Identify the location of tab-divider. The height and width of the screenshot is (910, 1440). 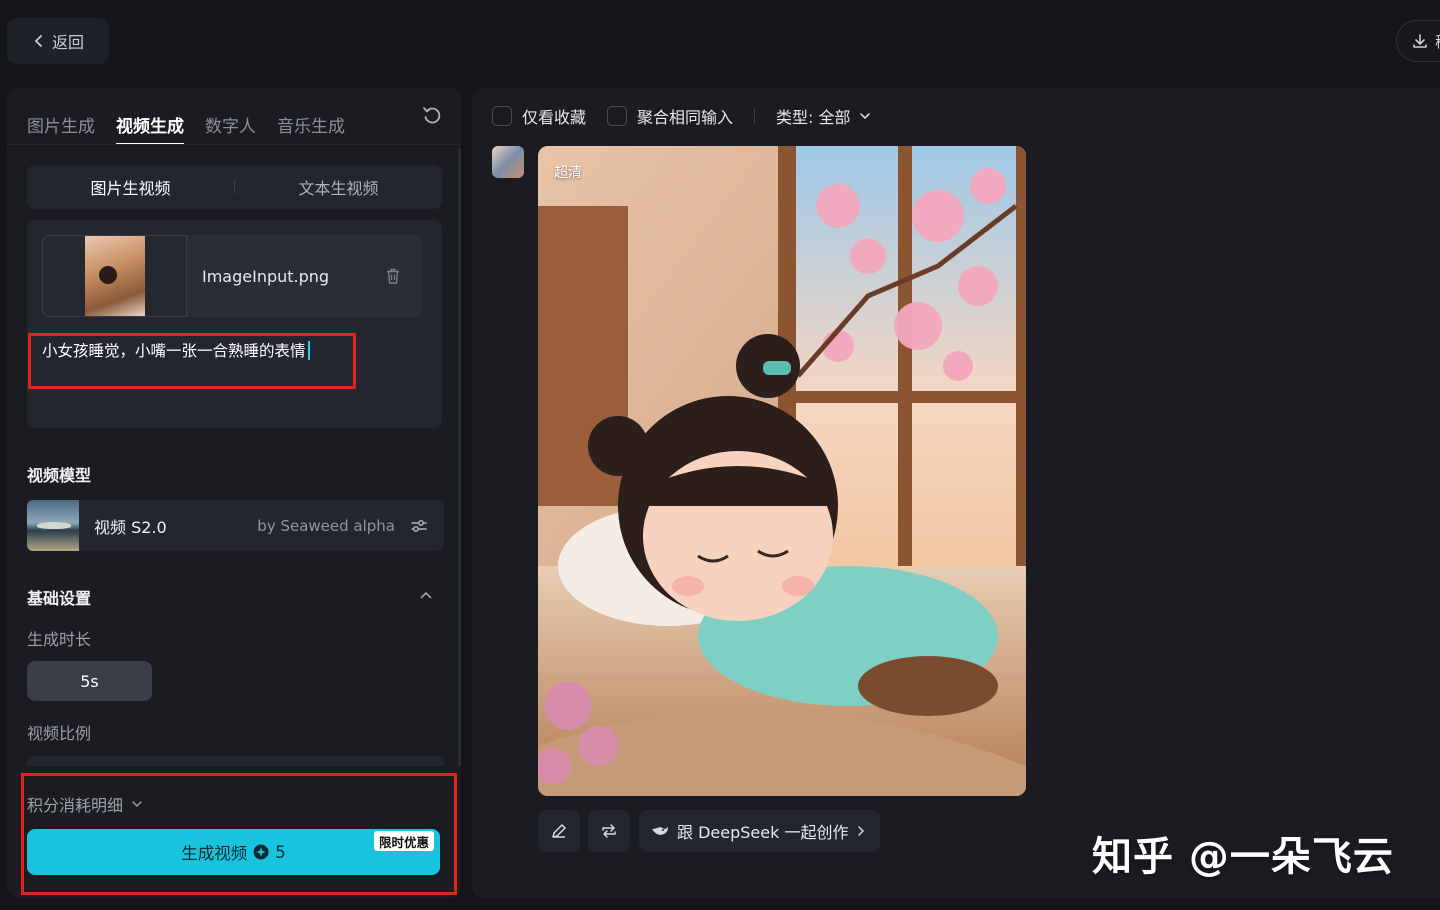
(234, 144).